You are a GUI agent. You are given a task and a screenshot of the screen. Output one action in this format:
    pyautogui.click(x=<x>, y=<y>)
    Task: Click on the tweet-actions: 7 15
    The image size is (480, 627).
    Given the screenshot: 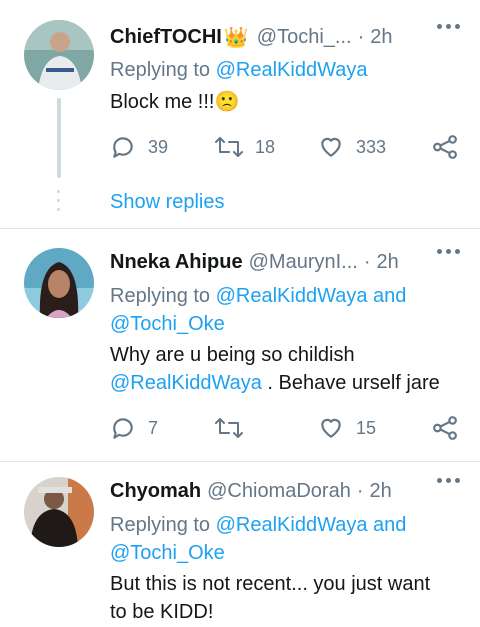 What is the action you would take?
    pyautogui.click(x=285, y=428)
    